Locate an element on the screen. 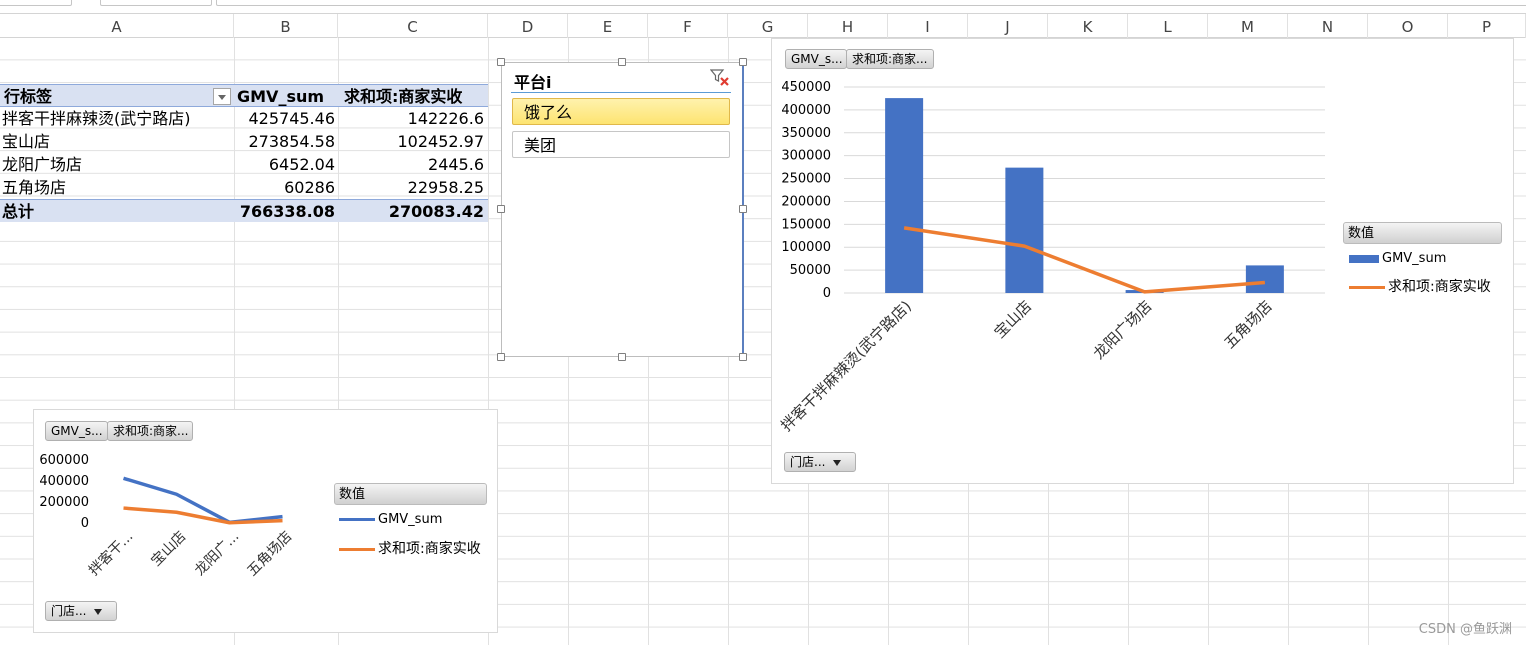  slicer-item-eleme: 饿了么 is located at coordinates (621, 111).